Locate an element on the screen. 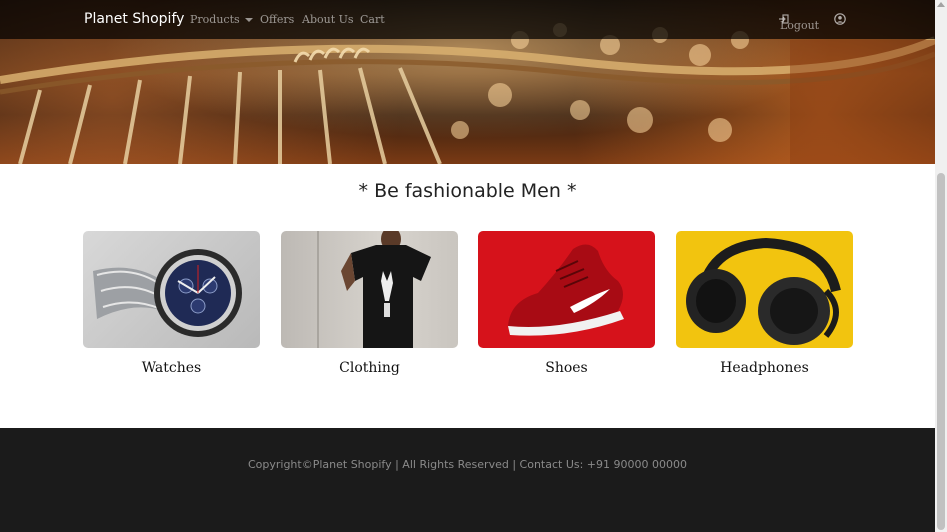 This screenshot has width=947, height=532. section-heading: * Be fashionable Men * is located at coordinates (467, 191).